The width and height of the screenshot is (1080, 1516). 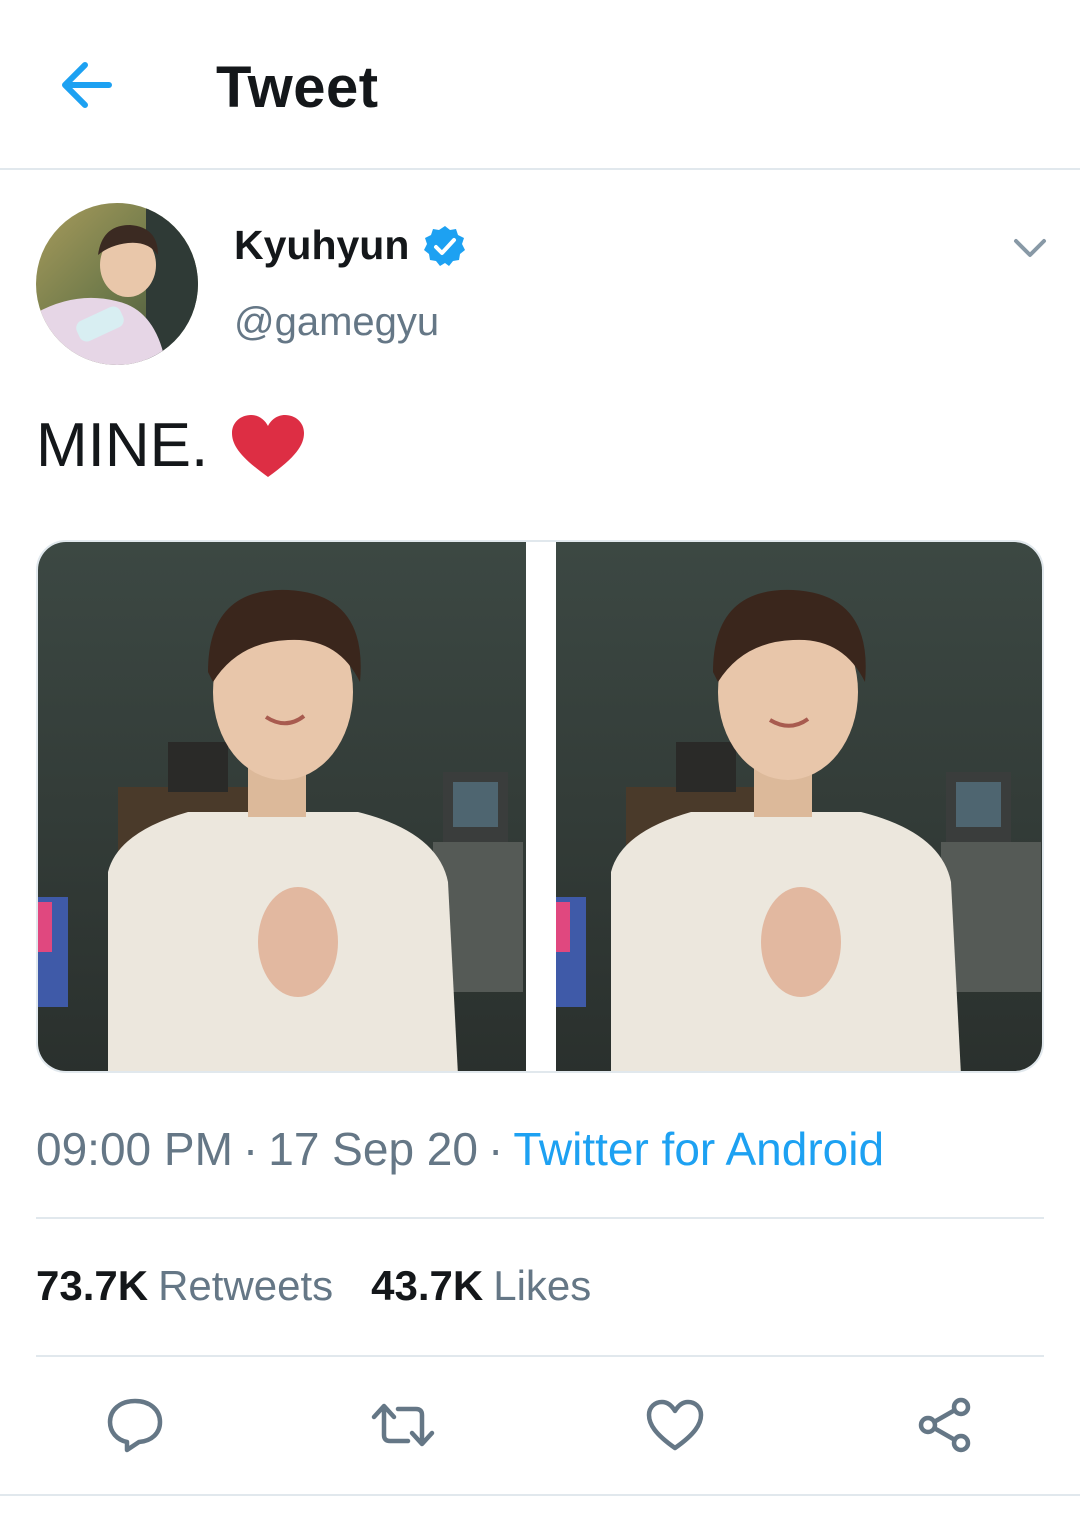 I want to click on tweet-source-link: Twitter for Android, so click(x=698, y=1149).